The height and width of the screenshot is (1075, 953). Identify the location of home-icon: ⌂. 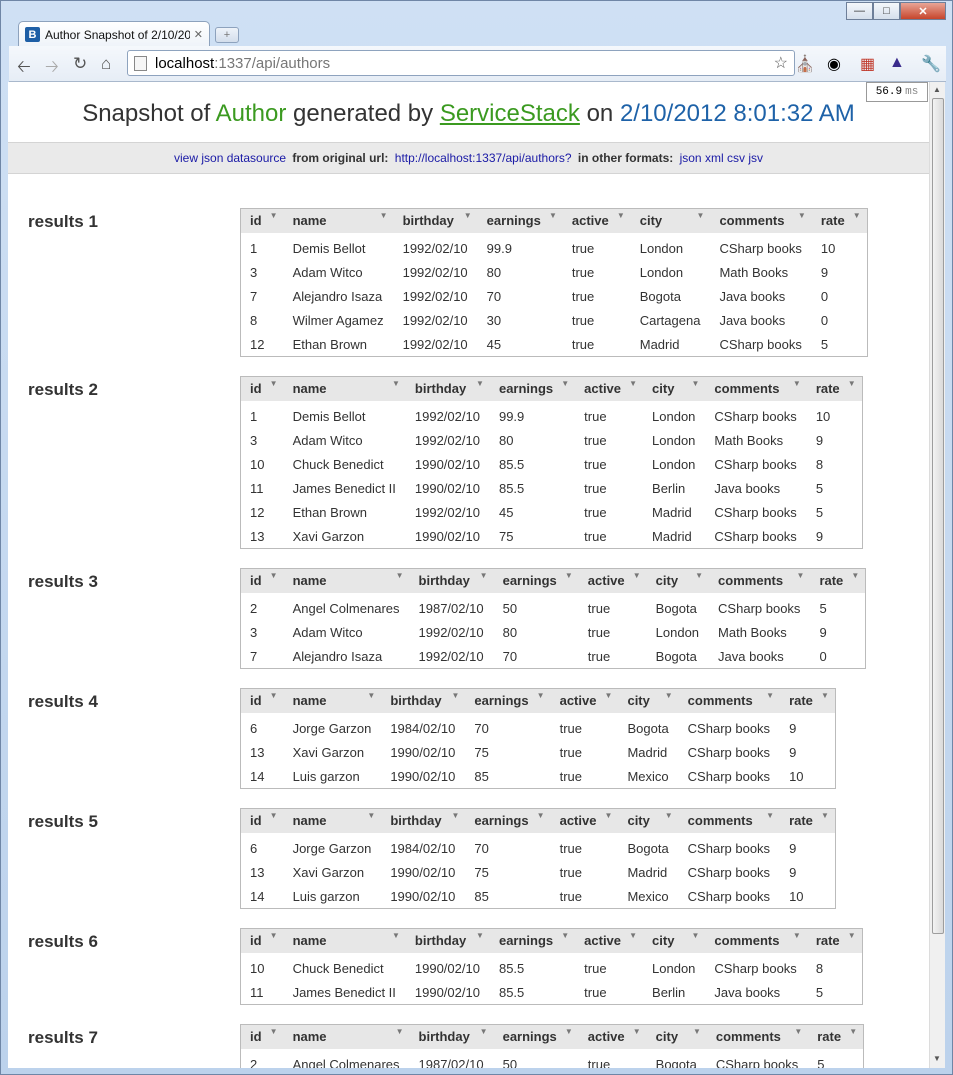
(106, 64).